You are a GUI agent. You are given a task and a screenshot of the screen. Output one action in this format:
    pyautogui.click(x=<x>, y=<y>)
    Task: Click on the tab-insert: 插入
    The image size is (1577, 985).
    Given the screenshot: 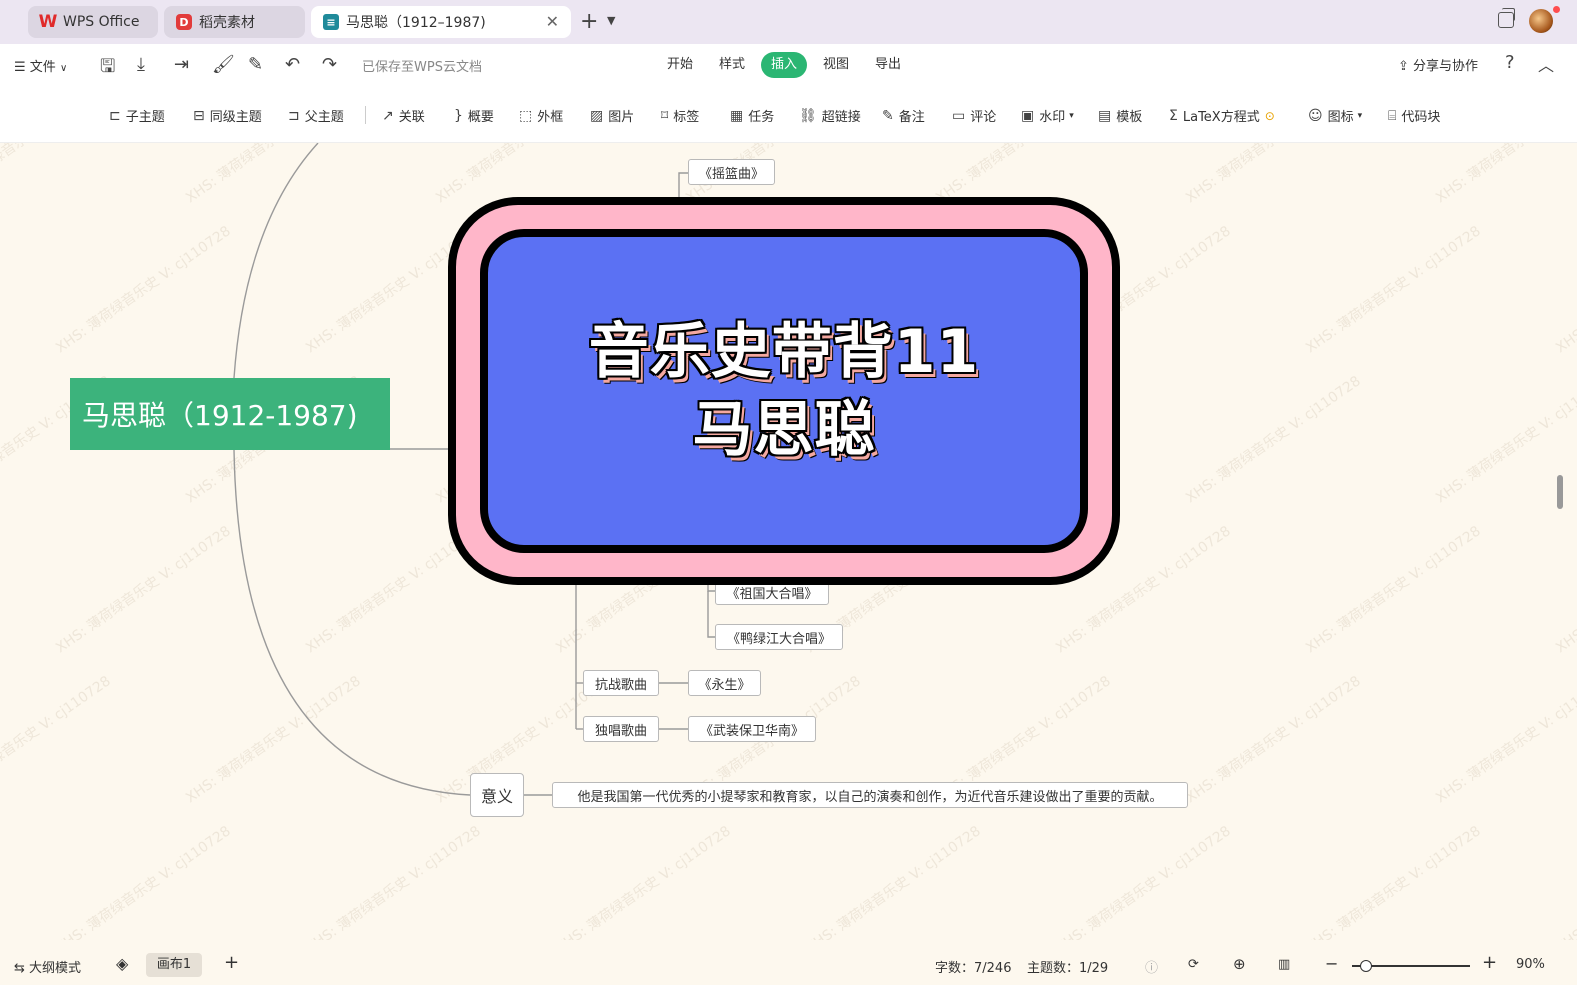 What is the action you would take?
    pyautogui.click(x=784, y=65)
    